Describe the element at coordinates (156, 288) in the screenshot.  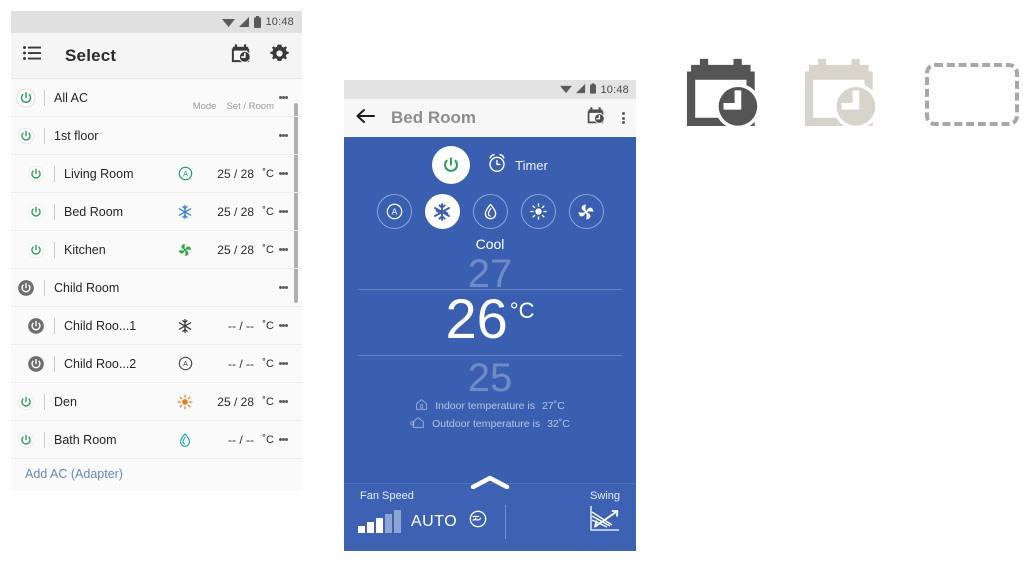
I see `list-item: Child Room` at that location.